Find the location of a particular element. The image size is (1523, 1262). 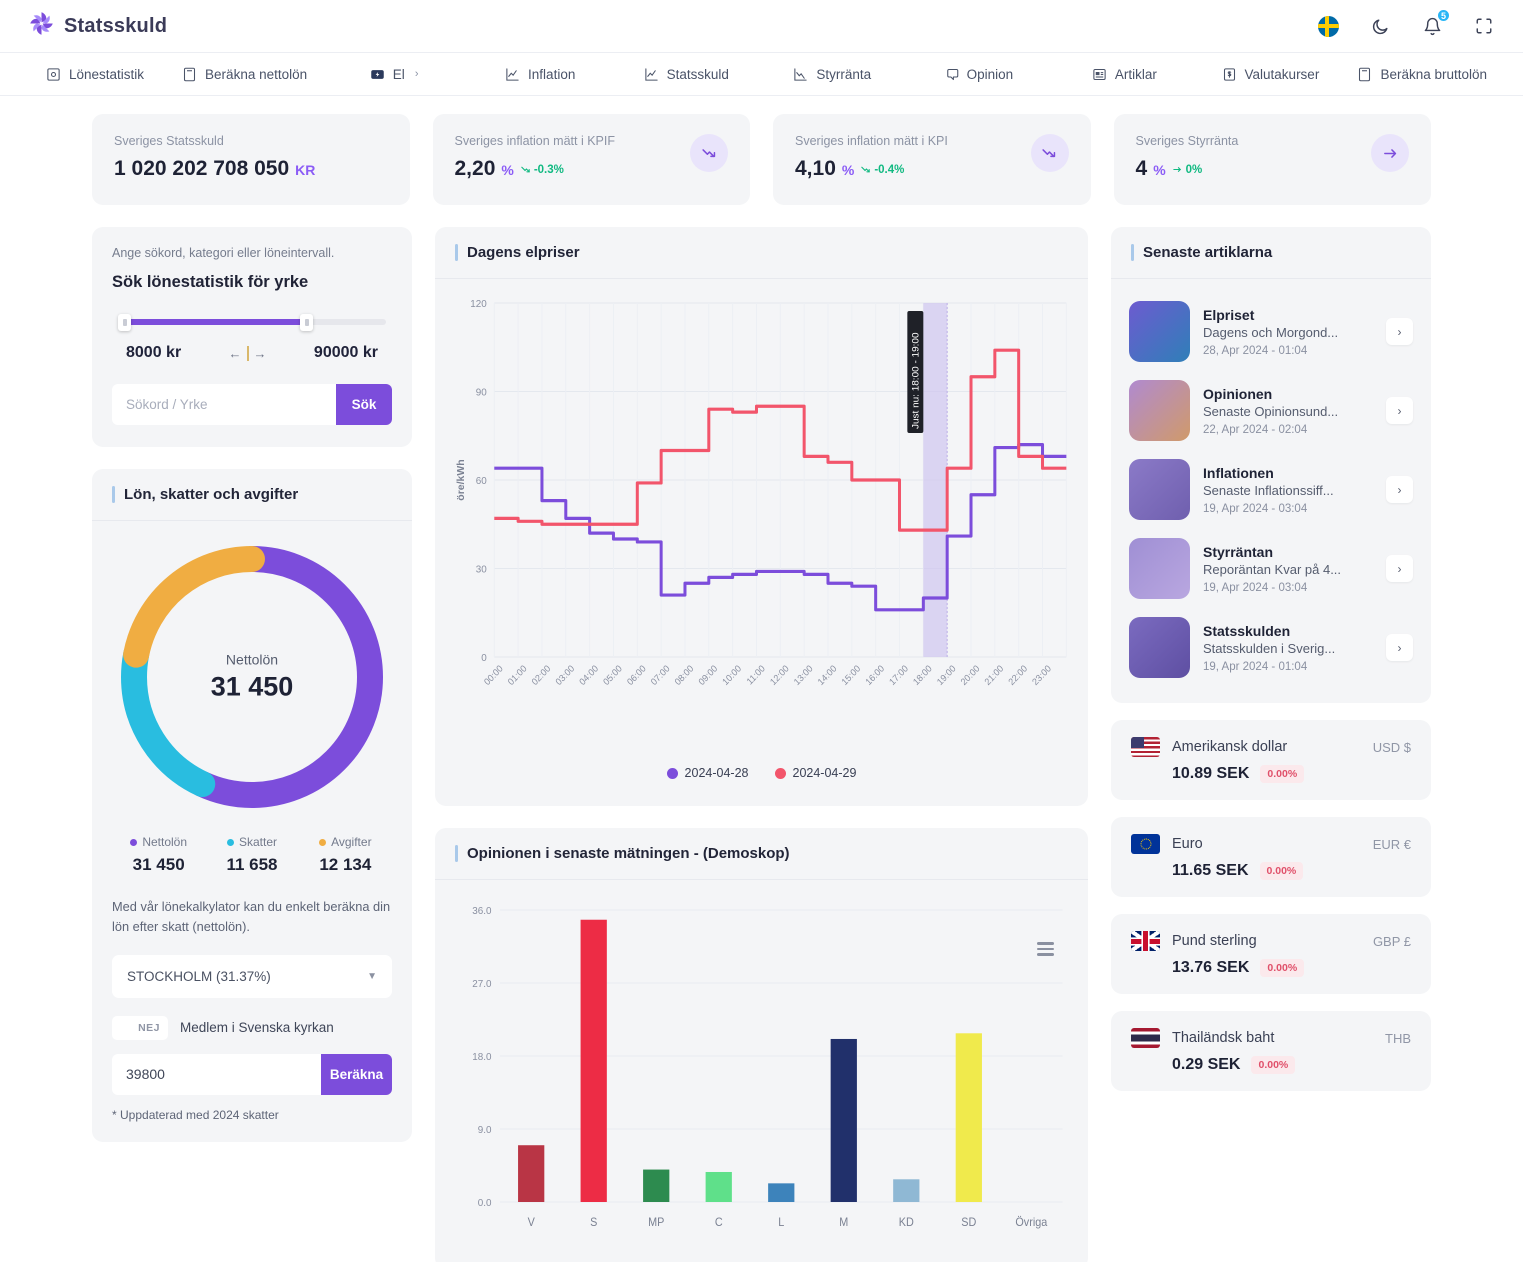

stat-label: Sveriges inflation mätt i KPI is located at coordinates (871, 141).